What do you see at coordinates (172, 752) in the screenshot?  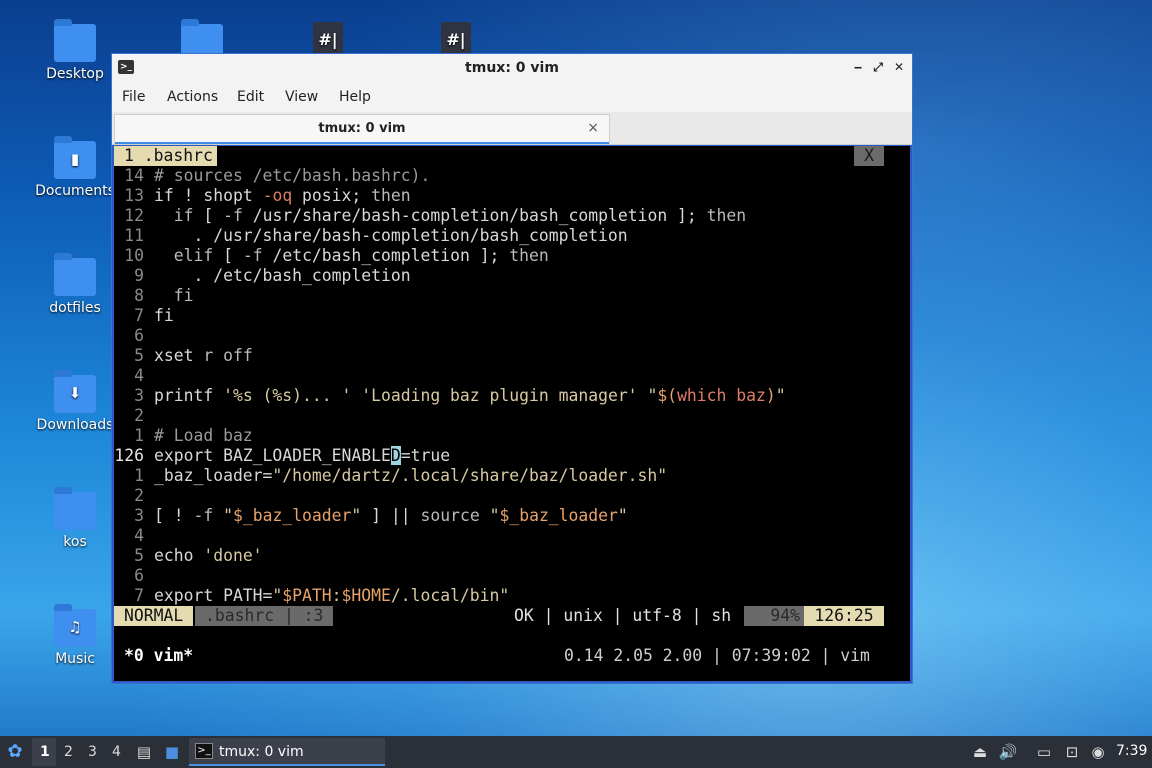 I see `show-desktop-icon: ■` at bounding box center [172, 752].